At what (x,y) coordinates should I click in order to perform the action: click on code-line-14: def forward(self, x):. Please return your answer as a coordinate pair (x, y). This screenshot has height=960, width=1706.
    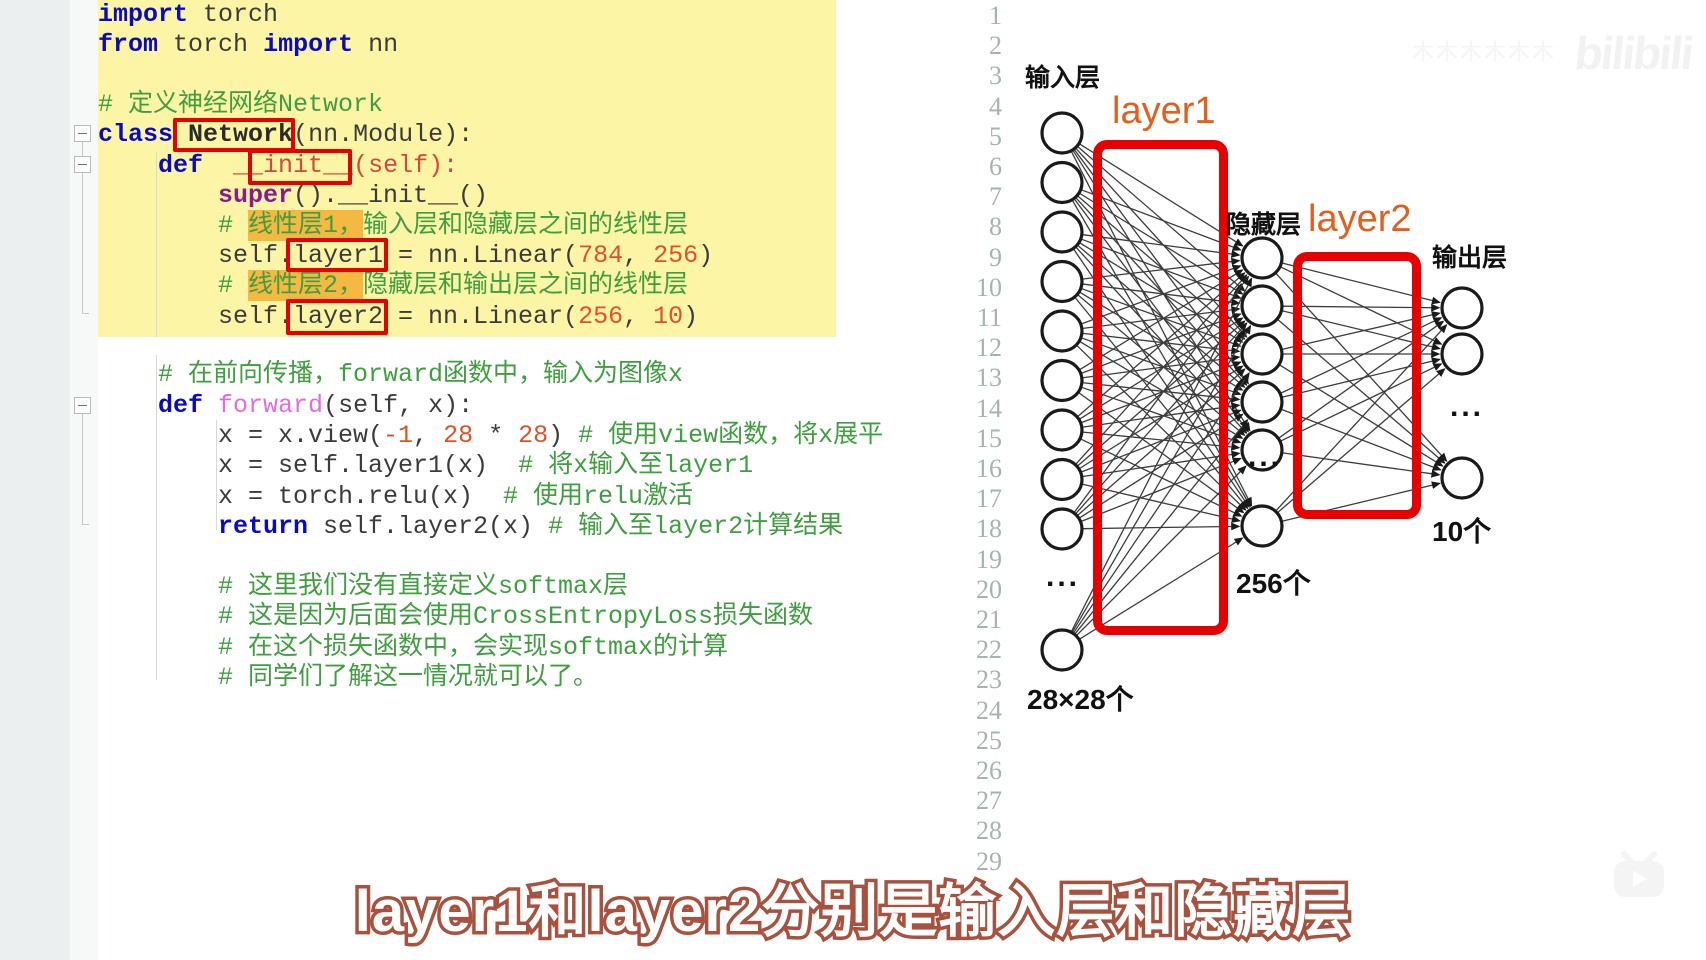
    Looking at the image, I should click on (285, 406).